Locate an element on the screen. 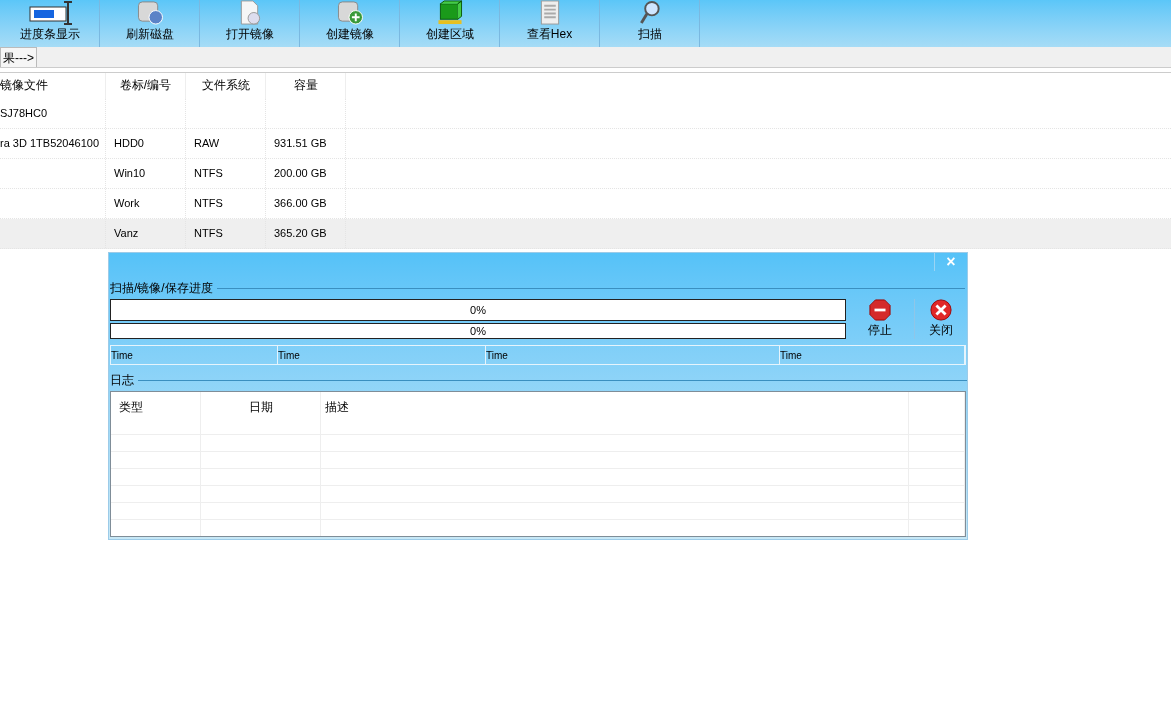 This screenshot has height=702, width=1171. table-cell-text: HDD0 is located at coordinates (129, 144).